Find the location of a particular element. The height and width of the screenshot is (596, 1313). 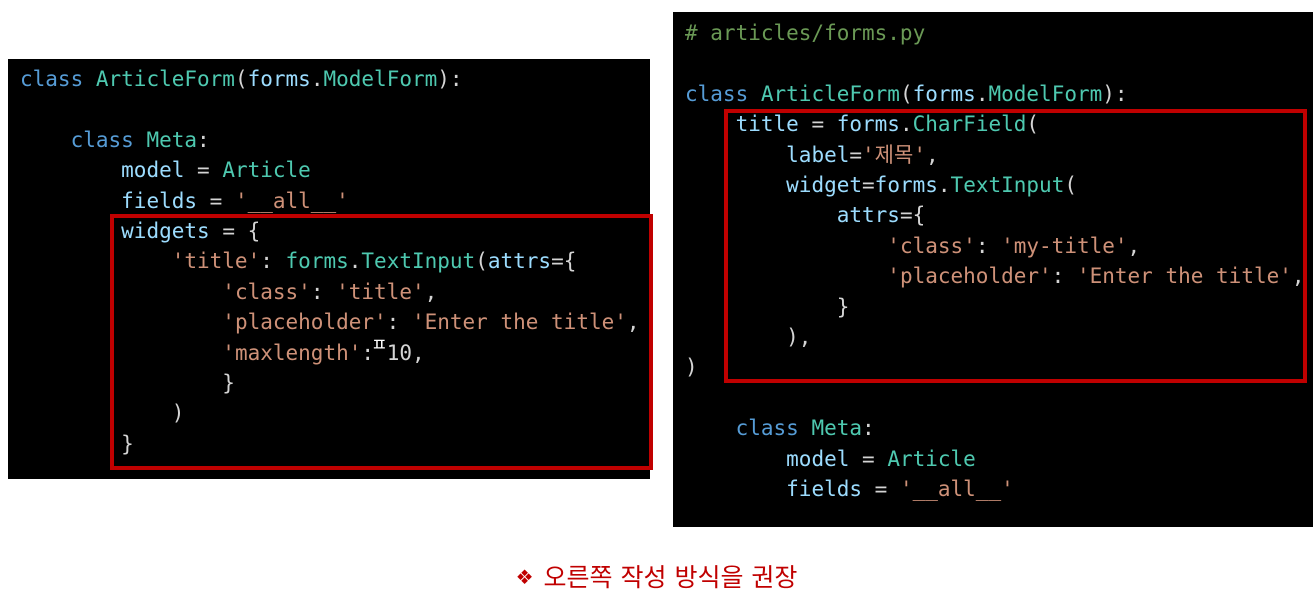

caption-text: 오른쪽 작성 방식을 권장 is located at coordinates (670, 577).